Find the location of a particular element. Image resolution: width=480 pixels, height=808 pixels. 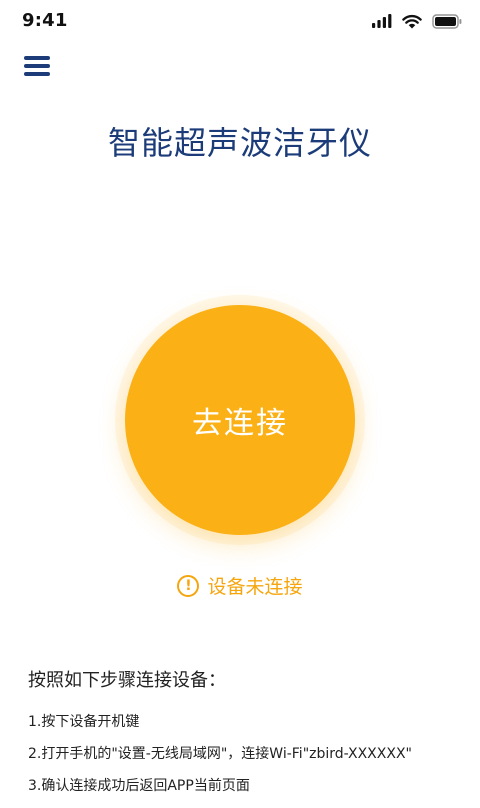

status-time: 9:41 is located at coordinates (45, 20).